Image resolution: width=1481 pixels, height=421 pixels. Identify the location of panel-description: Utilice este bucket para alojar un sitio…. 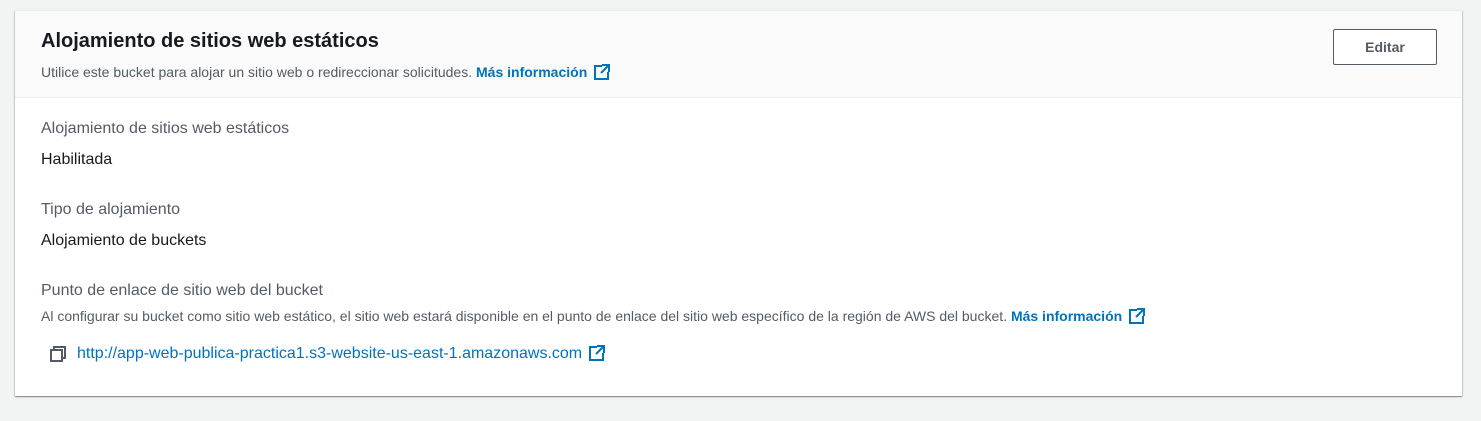
(326, 72).